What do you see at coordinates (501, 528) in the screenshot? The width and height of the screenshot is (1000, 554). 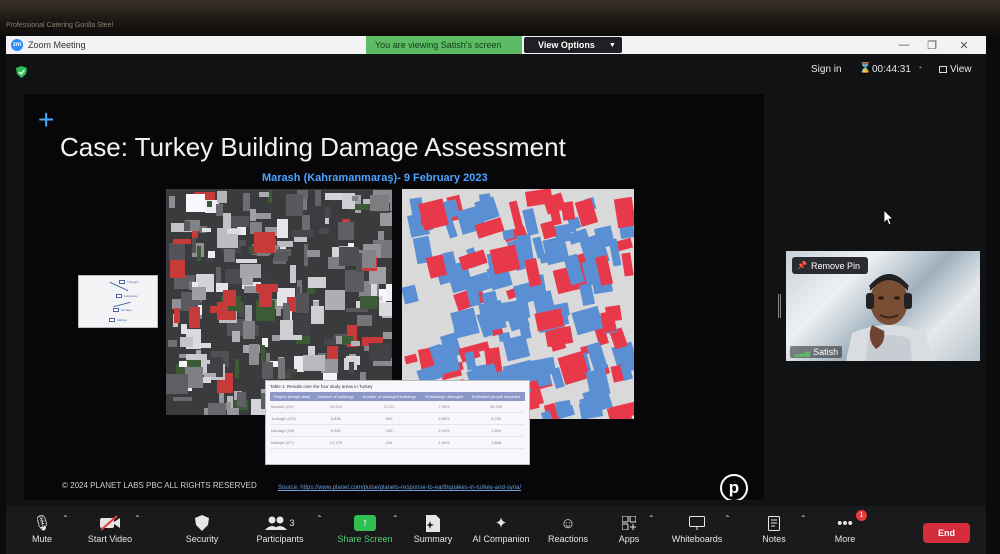 I see `ai-companion-button: ✦ AI Companion` at bounding box center [501, 528].